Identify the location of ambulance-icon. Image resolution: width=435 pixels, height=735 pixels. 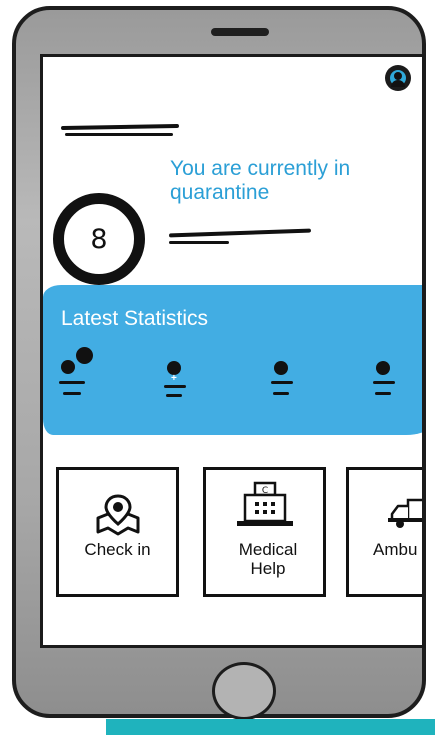
(405, 513).